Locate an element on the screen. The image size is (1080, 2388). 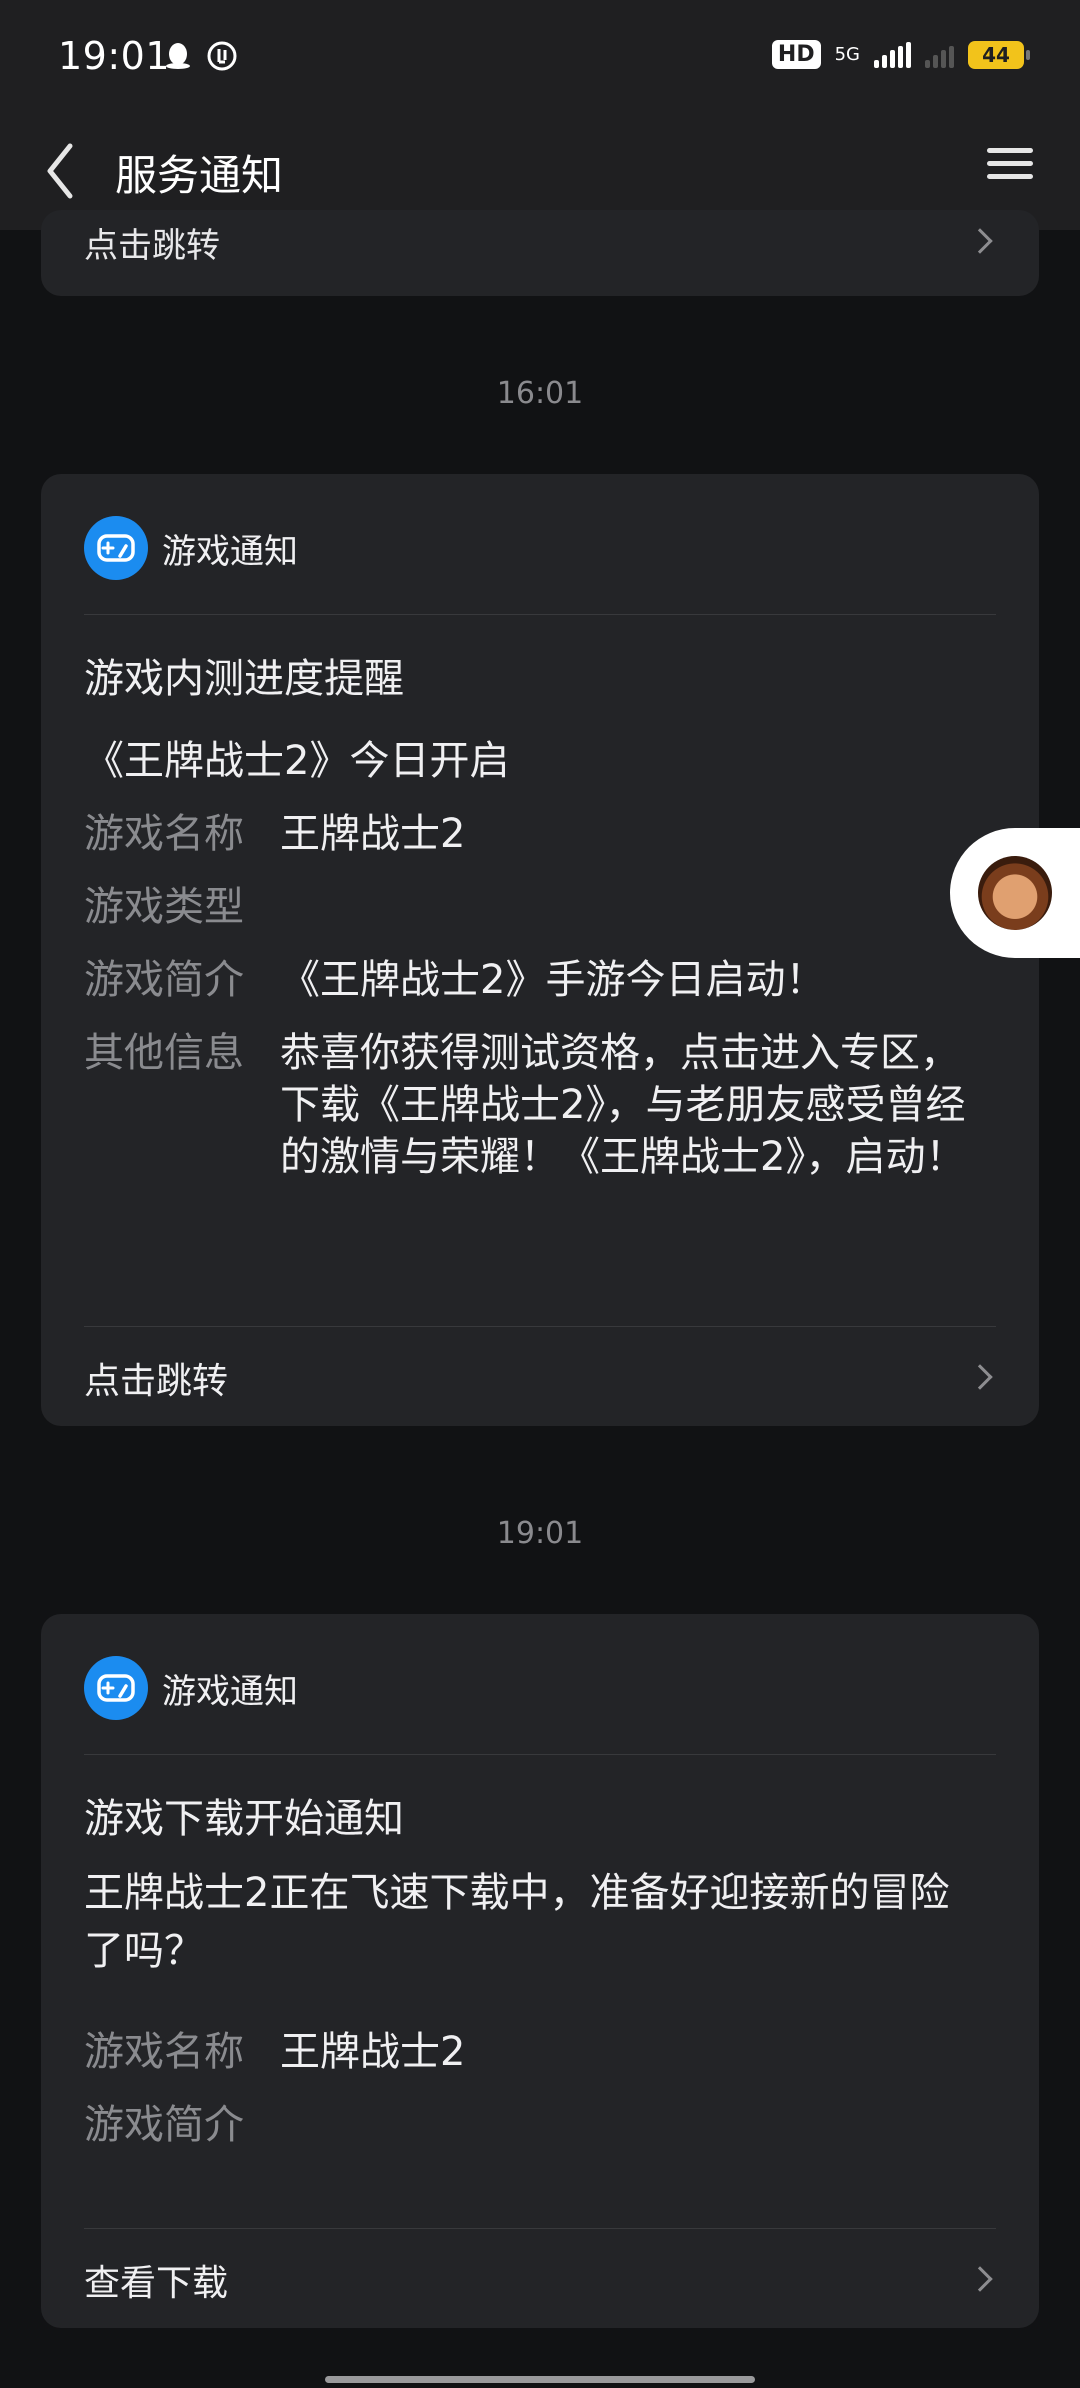
back-button is located at coordinates (71, 171).